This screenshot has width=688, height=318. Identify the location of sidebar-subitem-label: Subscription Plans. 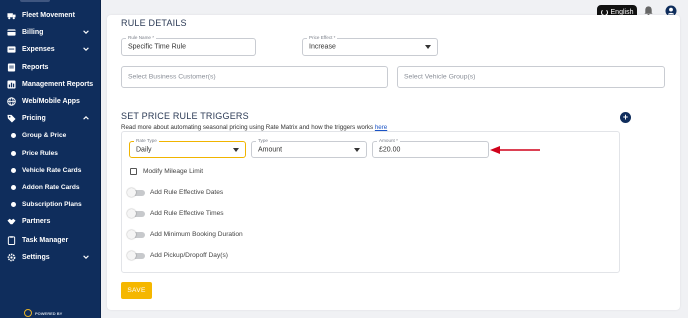
(52, 204).